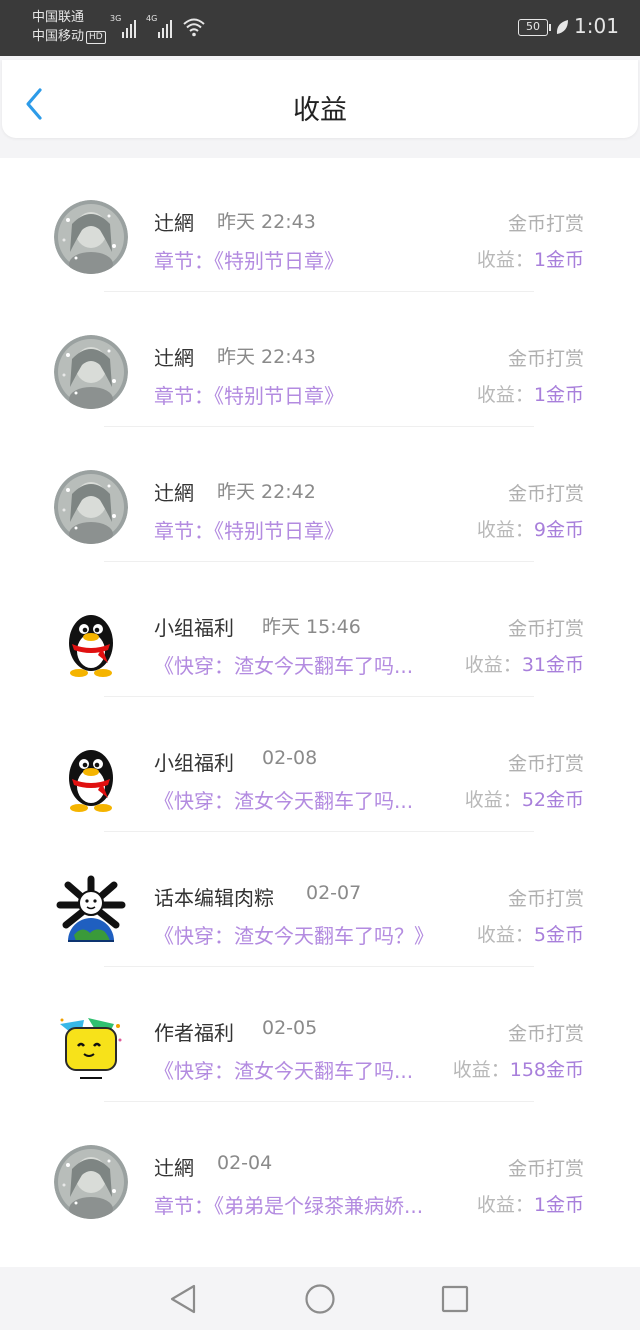 Image resolution: width=640 pixels, height=1330 pixels. I want to click on income-amount: 收益：31金币, so click(524, 663).